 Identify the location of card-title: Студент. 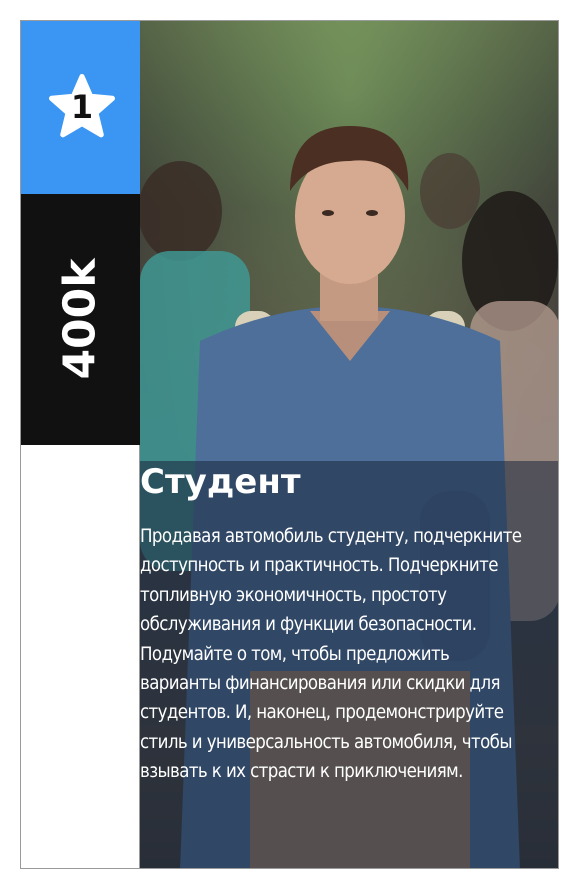
(220, 482).